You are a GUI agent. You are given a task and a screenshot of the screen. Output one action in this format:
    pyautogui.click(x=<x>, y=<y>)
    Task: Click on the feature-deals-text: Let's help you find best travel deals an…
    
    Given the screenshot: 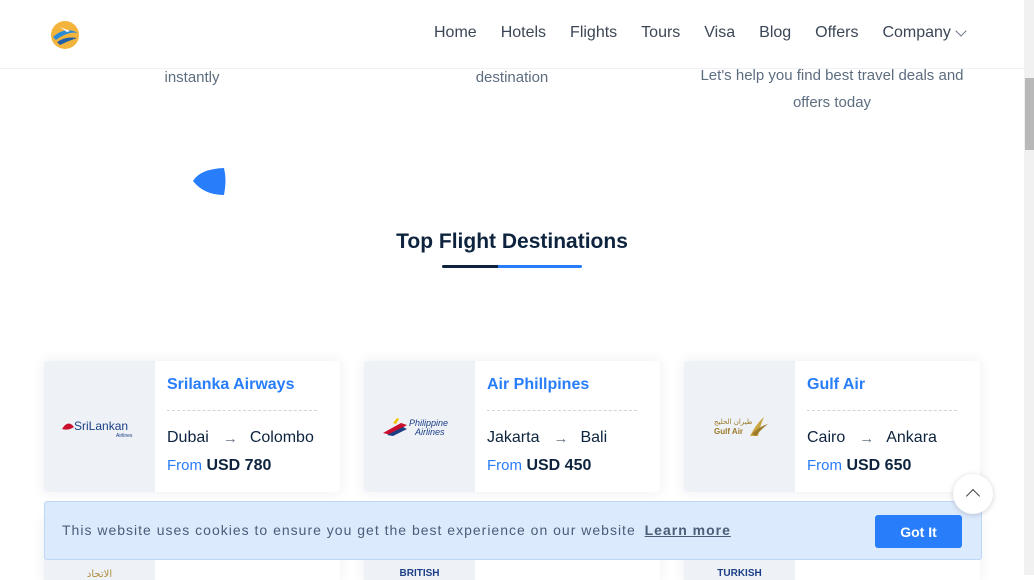 What is the action you would take?
    pyautogui.click(x=832, y=89)
    